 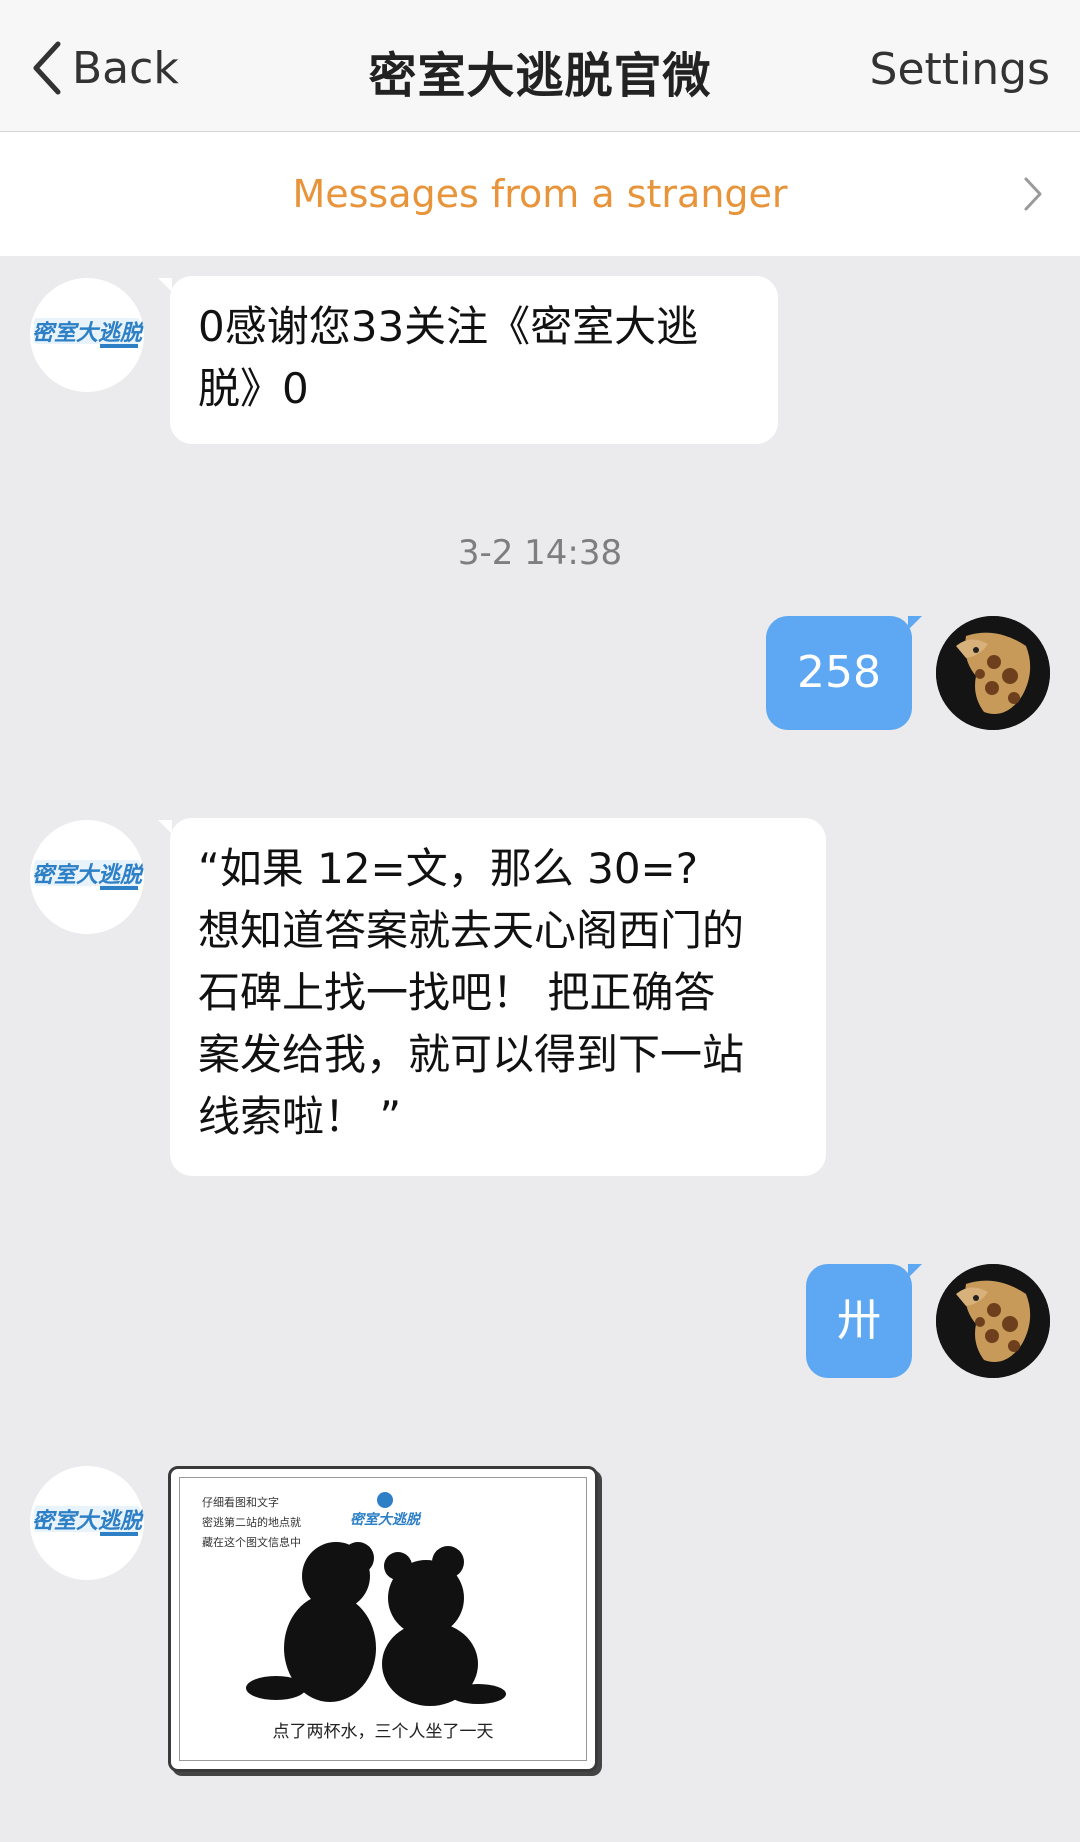 I want to click on stranger-banner-text: Messages from a stranger, so click(x=540, y=194).